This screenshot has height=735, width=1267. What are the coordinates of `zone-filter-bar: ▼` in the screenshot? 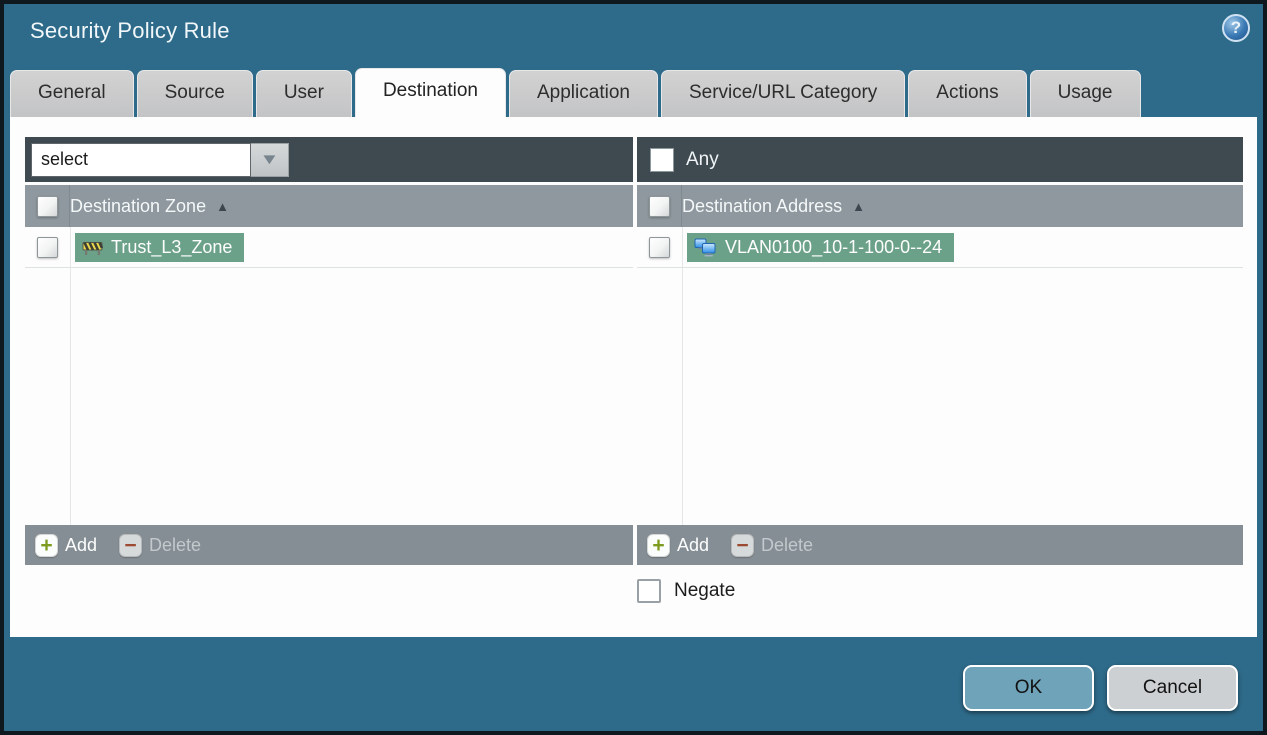 It's located at (329, 159).